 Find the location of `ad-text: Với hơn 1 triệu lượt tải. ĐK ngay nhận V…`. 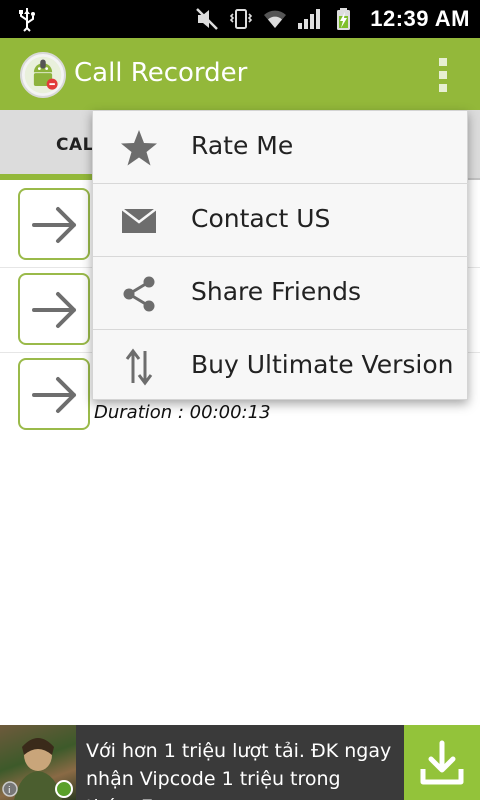

ad-text: Với hơn 1 triệu lượt tải. ĐK ngay nhận V… is located at coordinates (245, 768).